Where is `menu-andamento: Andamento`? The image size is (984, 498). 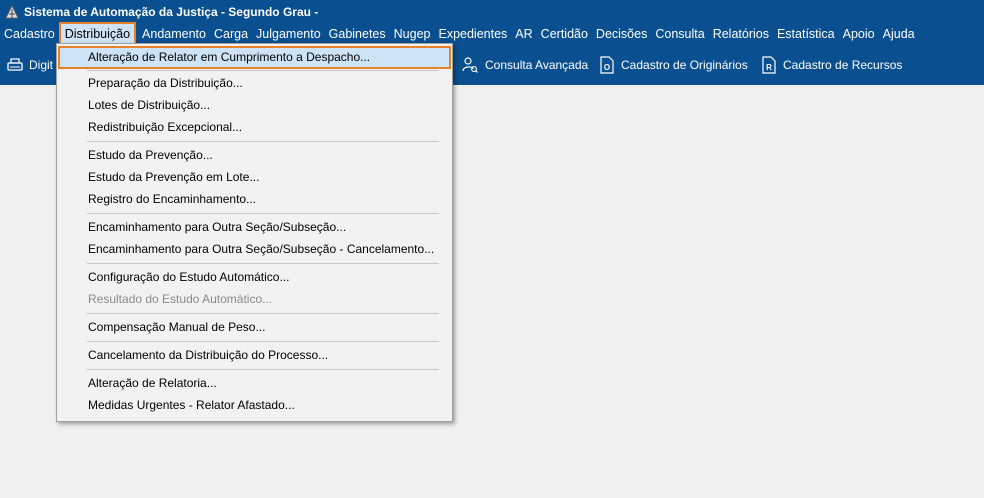 menu-andamento: Andamento is located at coordinates (174, 34).